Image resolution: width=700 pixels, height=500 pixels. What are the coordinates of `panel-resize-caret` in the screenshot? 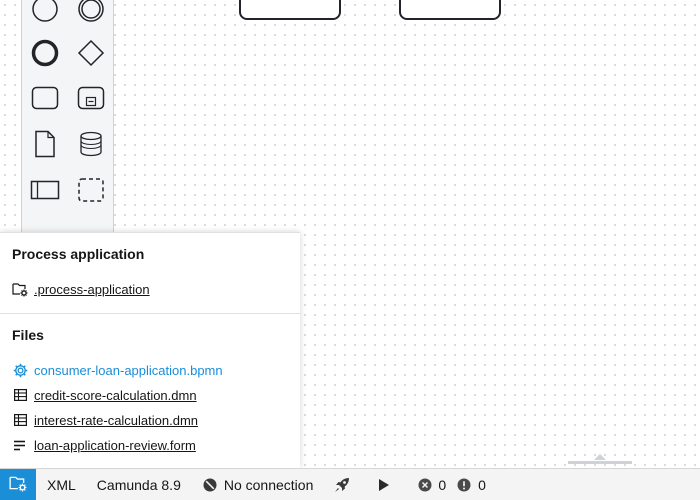 It's located at (600, 457).